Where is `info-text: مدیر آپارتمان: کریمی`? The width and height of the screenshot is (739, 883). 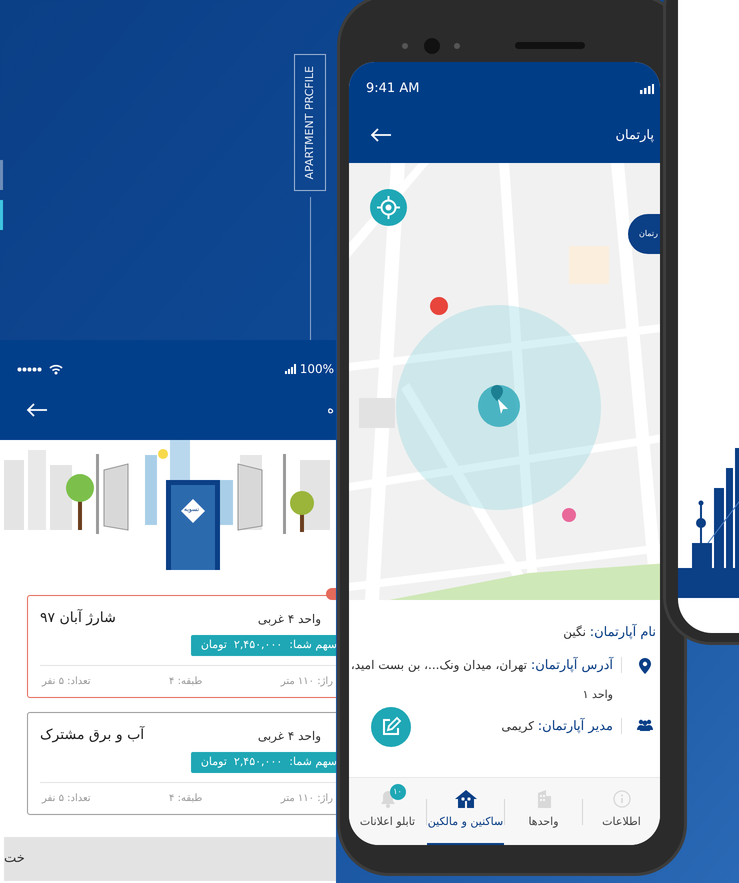
info-text: مدیر آپارتمان: کریمی is located at coordinates (557, 726).